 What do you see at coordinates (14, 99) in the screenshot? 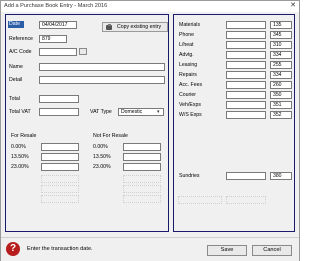
I see `total-label: Total` at bounding box center [14, 99].